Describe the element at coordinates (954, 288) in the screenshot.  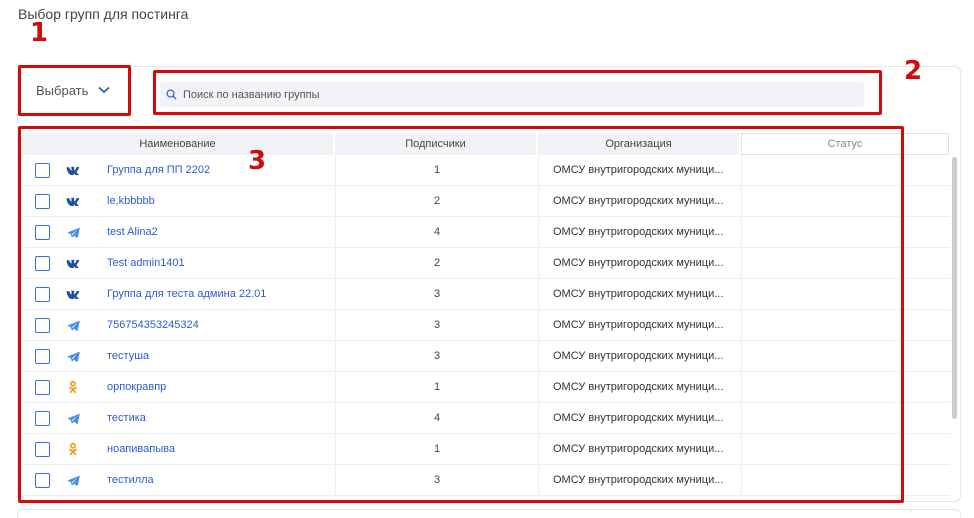
I see `table-scrollbar` at that location.